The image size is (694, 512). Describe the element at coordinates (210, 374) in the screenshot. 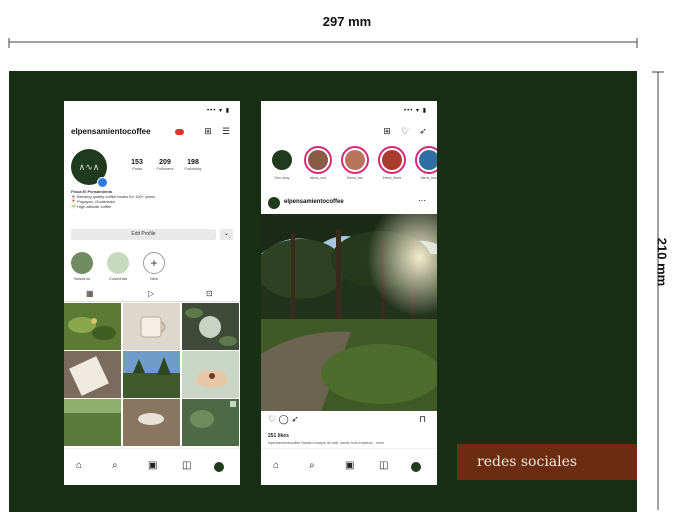

I see `grid-post-hands` at that location.